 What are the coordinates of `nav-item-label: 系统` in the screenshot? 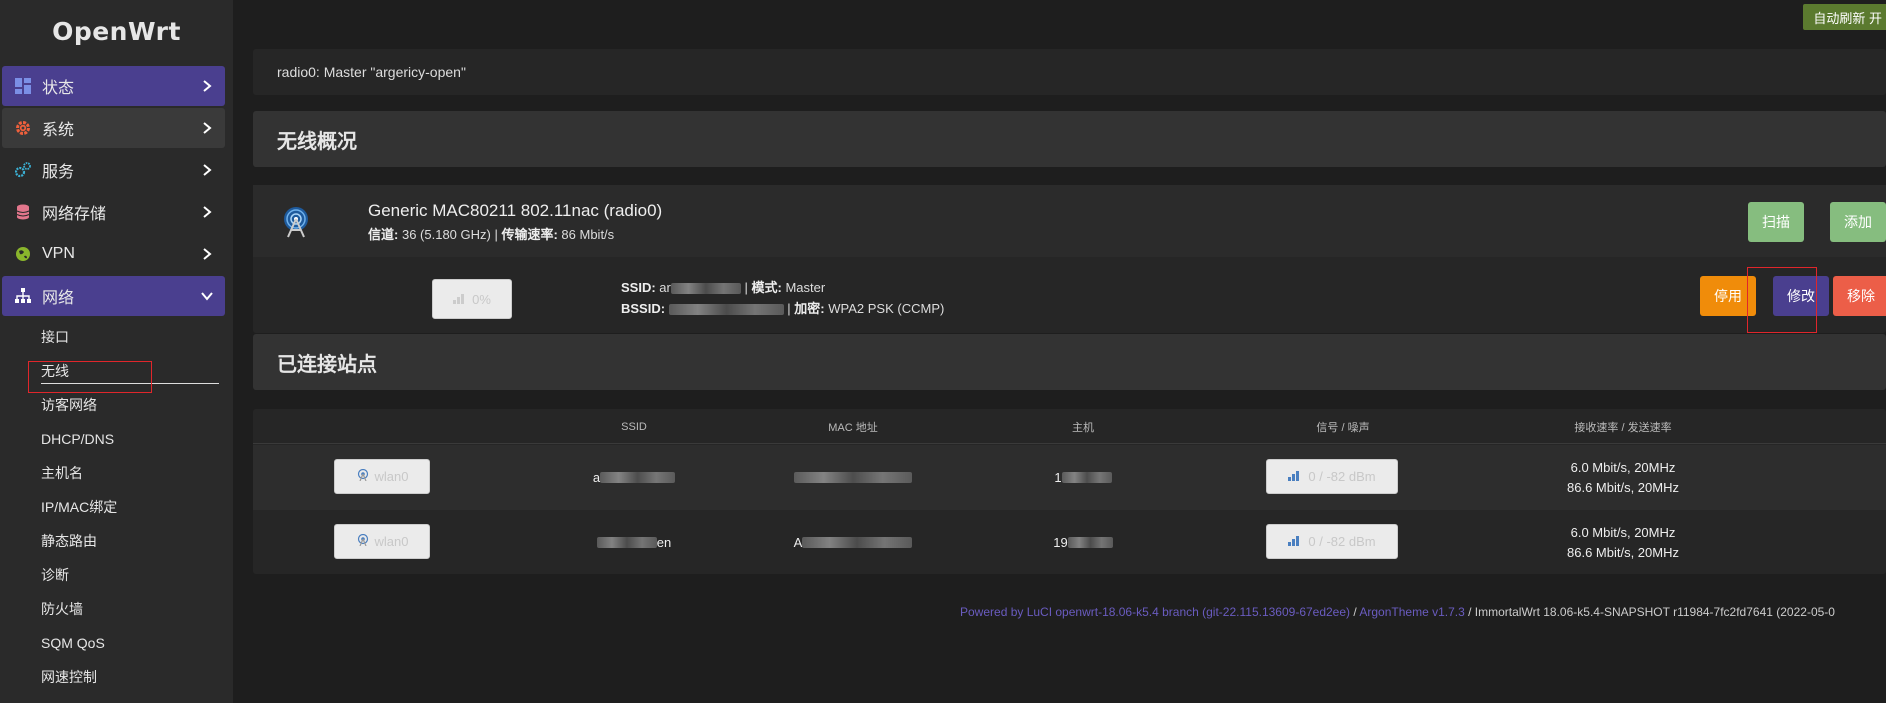 It's located at (58, 130).